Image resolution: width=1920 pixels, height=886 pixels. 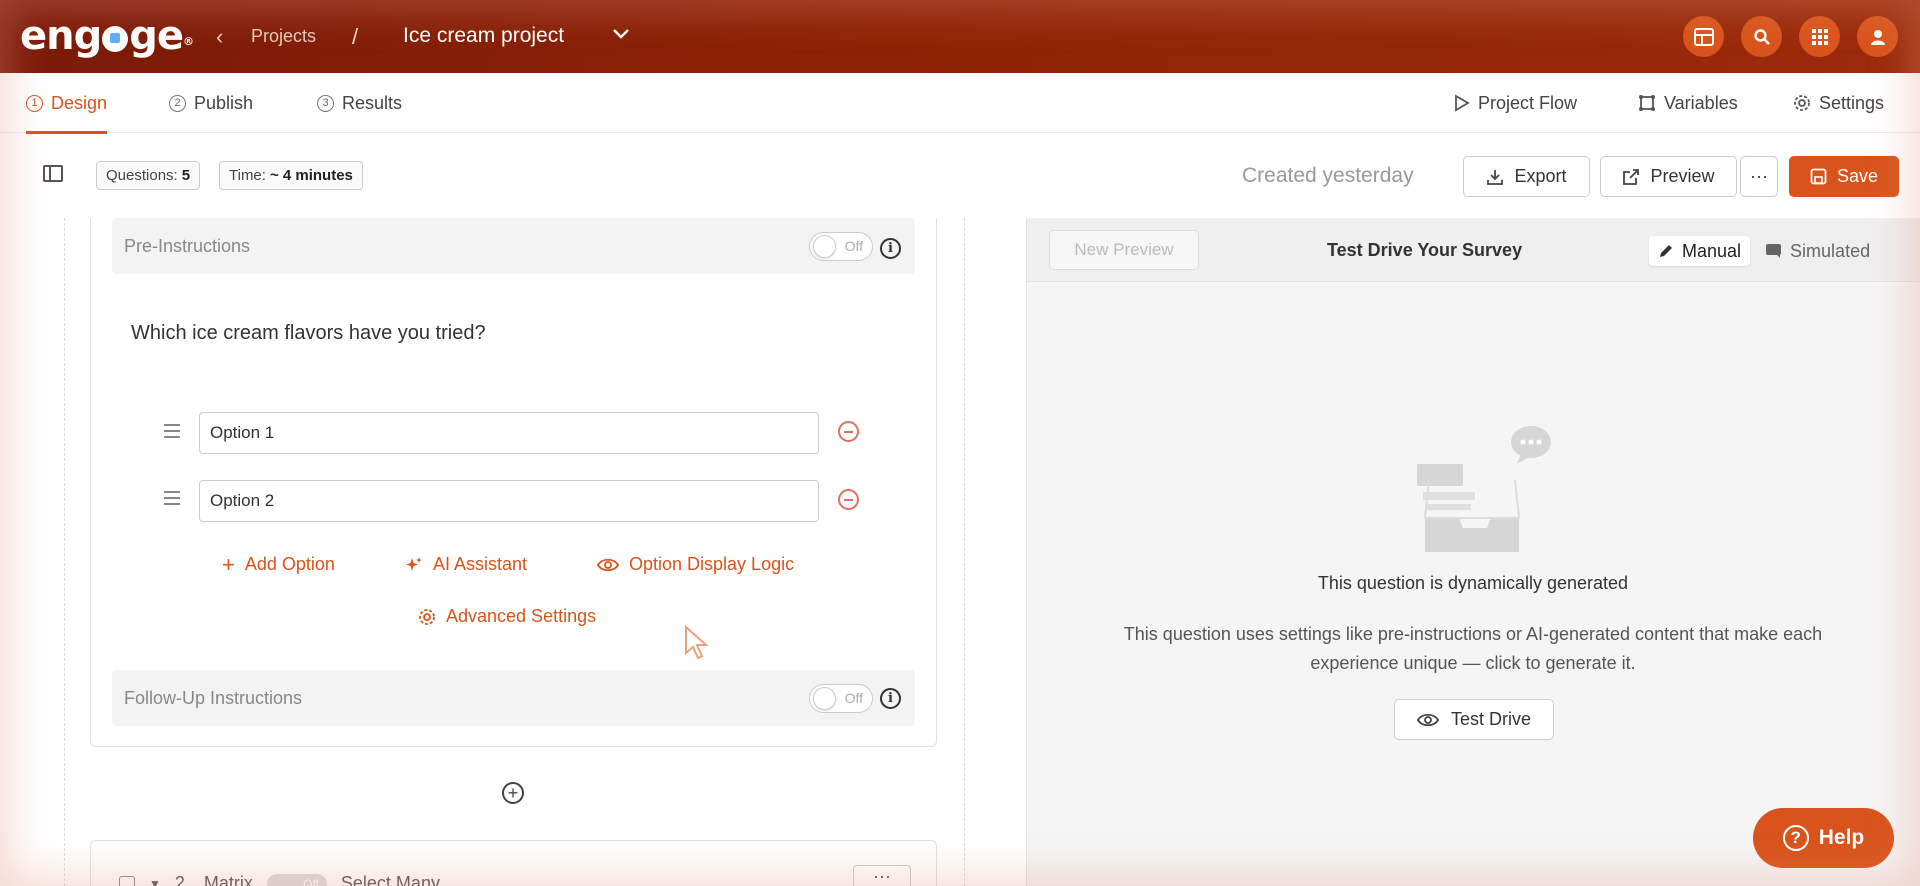 What do you see at coordinates (213, 698) in the screenshot?
I see `follow-up-instructions-label: Follow-Up Instructions` at bounding box center [213, 698].